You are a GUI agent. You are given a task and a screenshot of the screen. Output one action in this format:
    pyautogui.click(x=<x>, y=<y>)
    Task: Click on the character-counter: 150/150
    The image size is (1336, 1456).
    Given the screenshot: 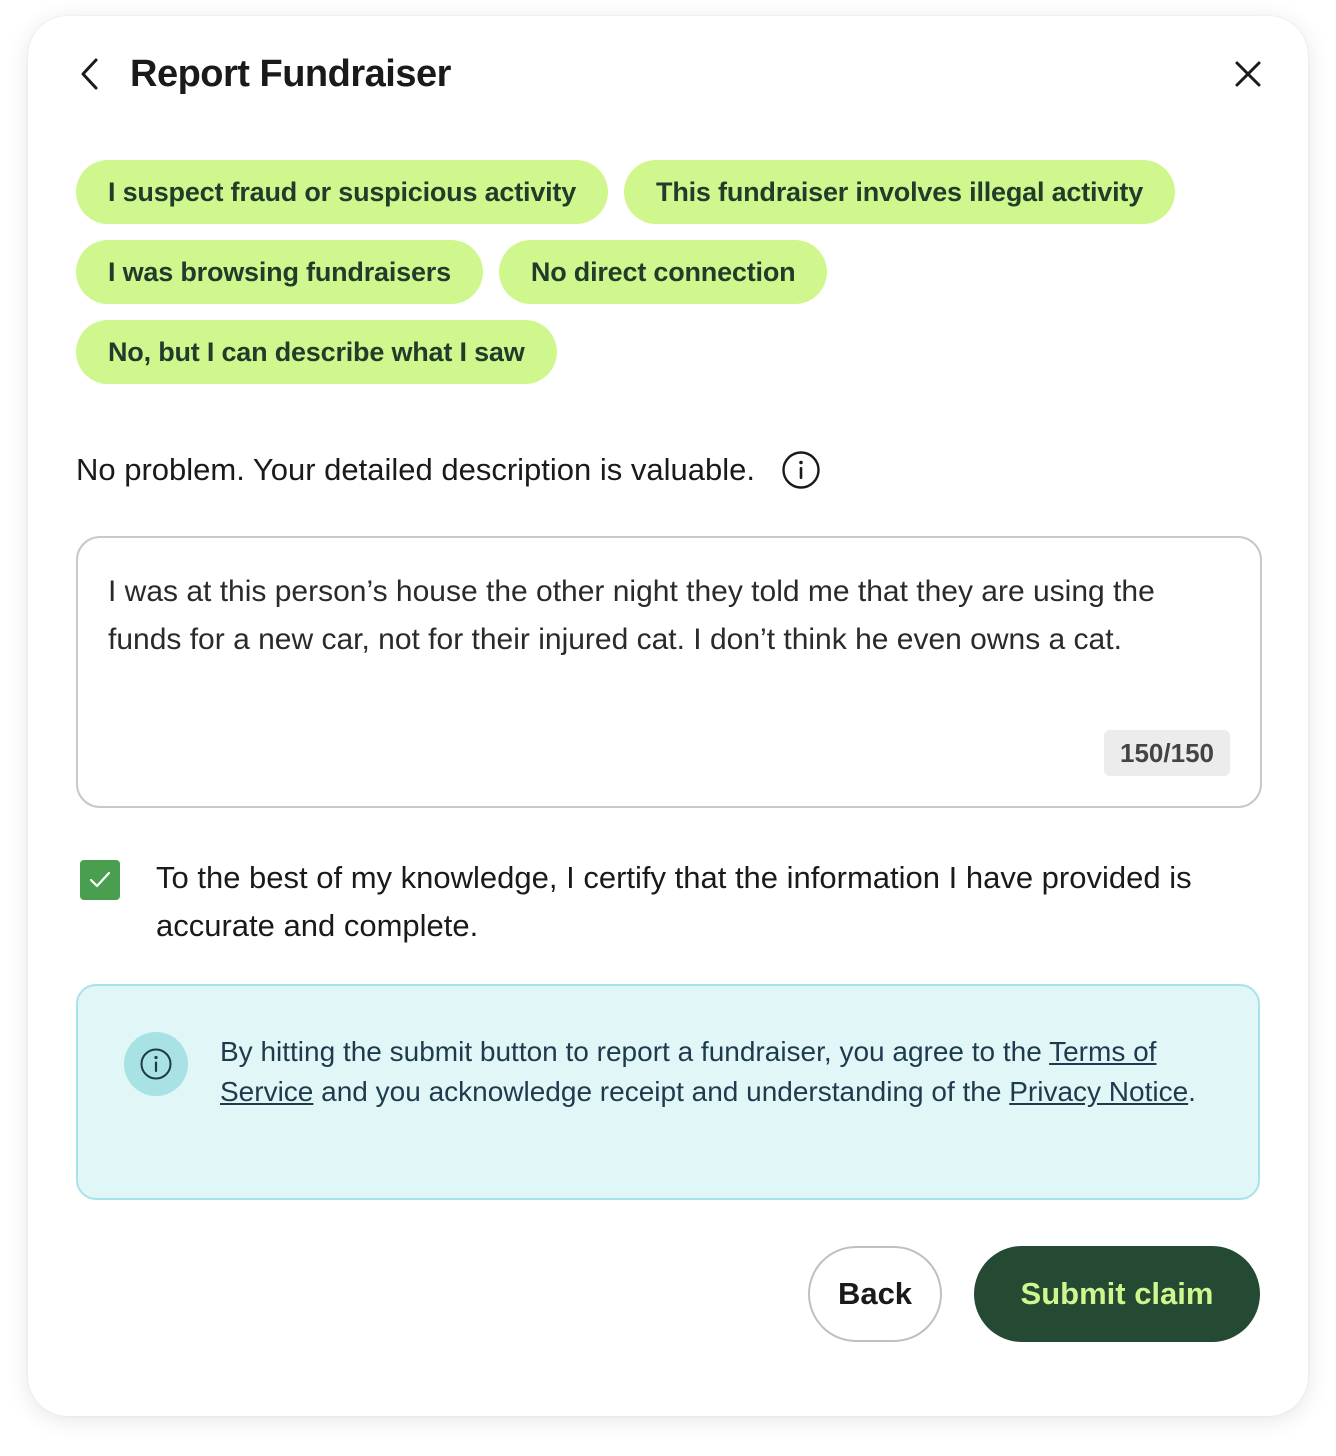 What is the action you would take?
    pyautogui.click(x=1167, y=753)
    